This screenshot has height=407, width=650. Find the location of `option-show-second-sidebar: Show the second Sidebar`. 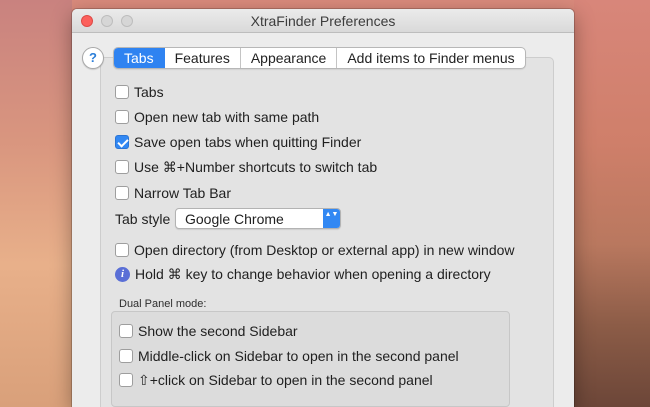

option-show-second-sidebar: Show the second Sidebar is located at coordinates (208, 331).